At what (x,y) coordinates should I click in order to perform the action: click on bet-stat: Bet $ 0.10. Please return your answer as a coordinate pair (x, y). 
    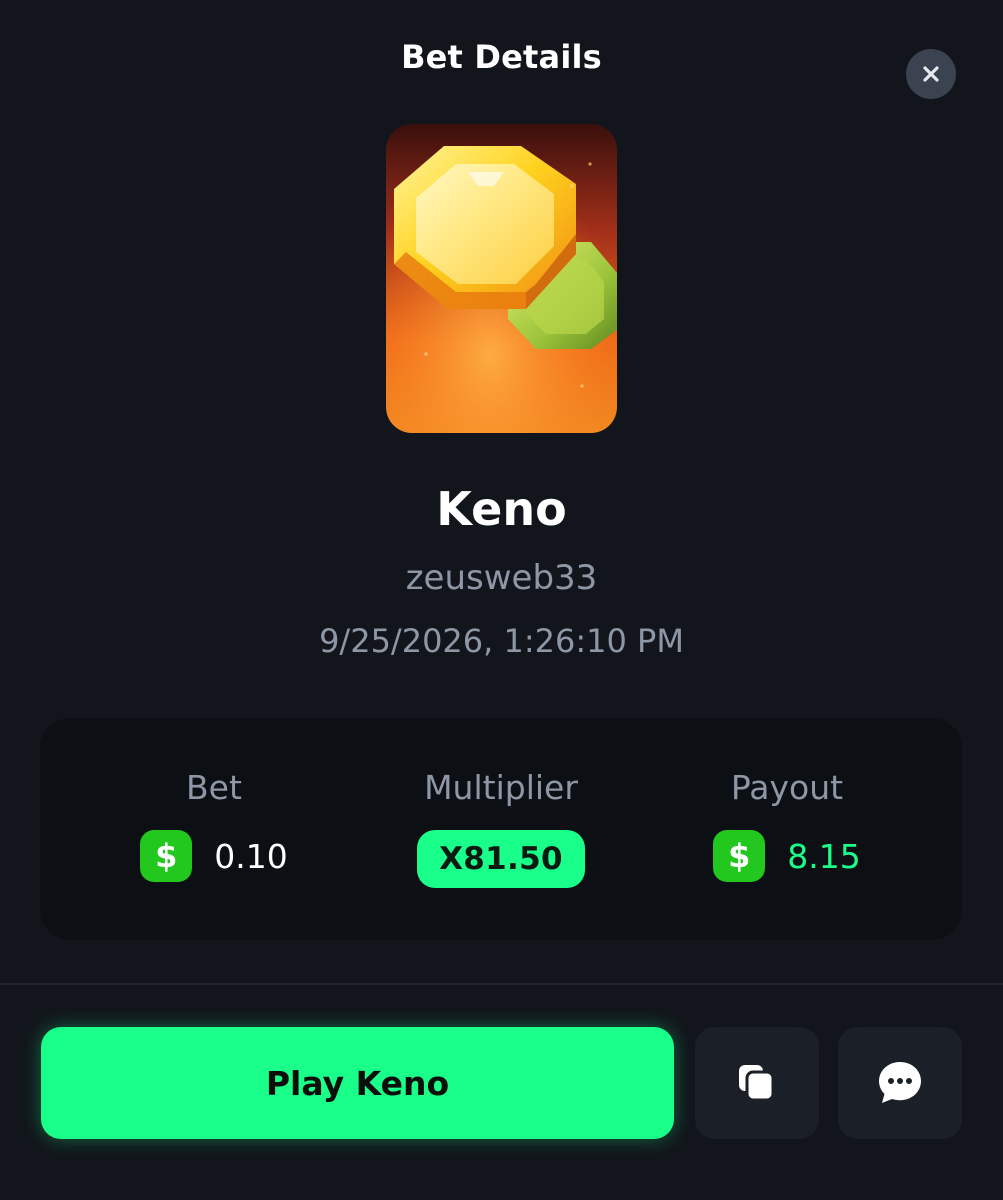
    Looking at the image, I should click on (214, 829).